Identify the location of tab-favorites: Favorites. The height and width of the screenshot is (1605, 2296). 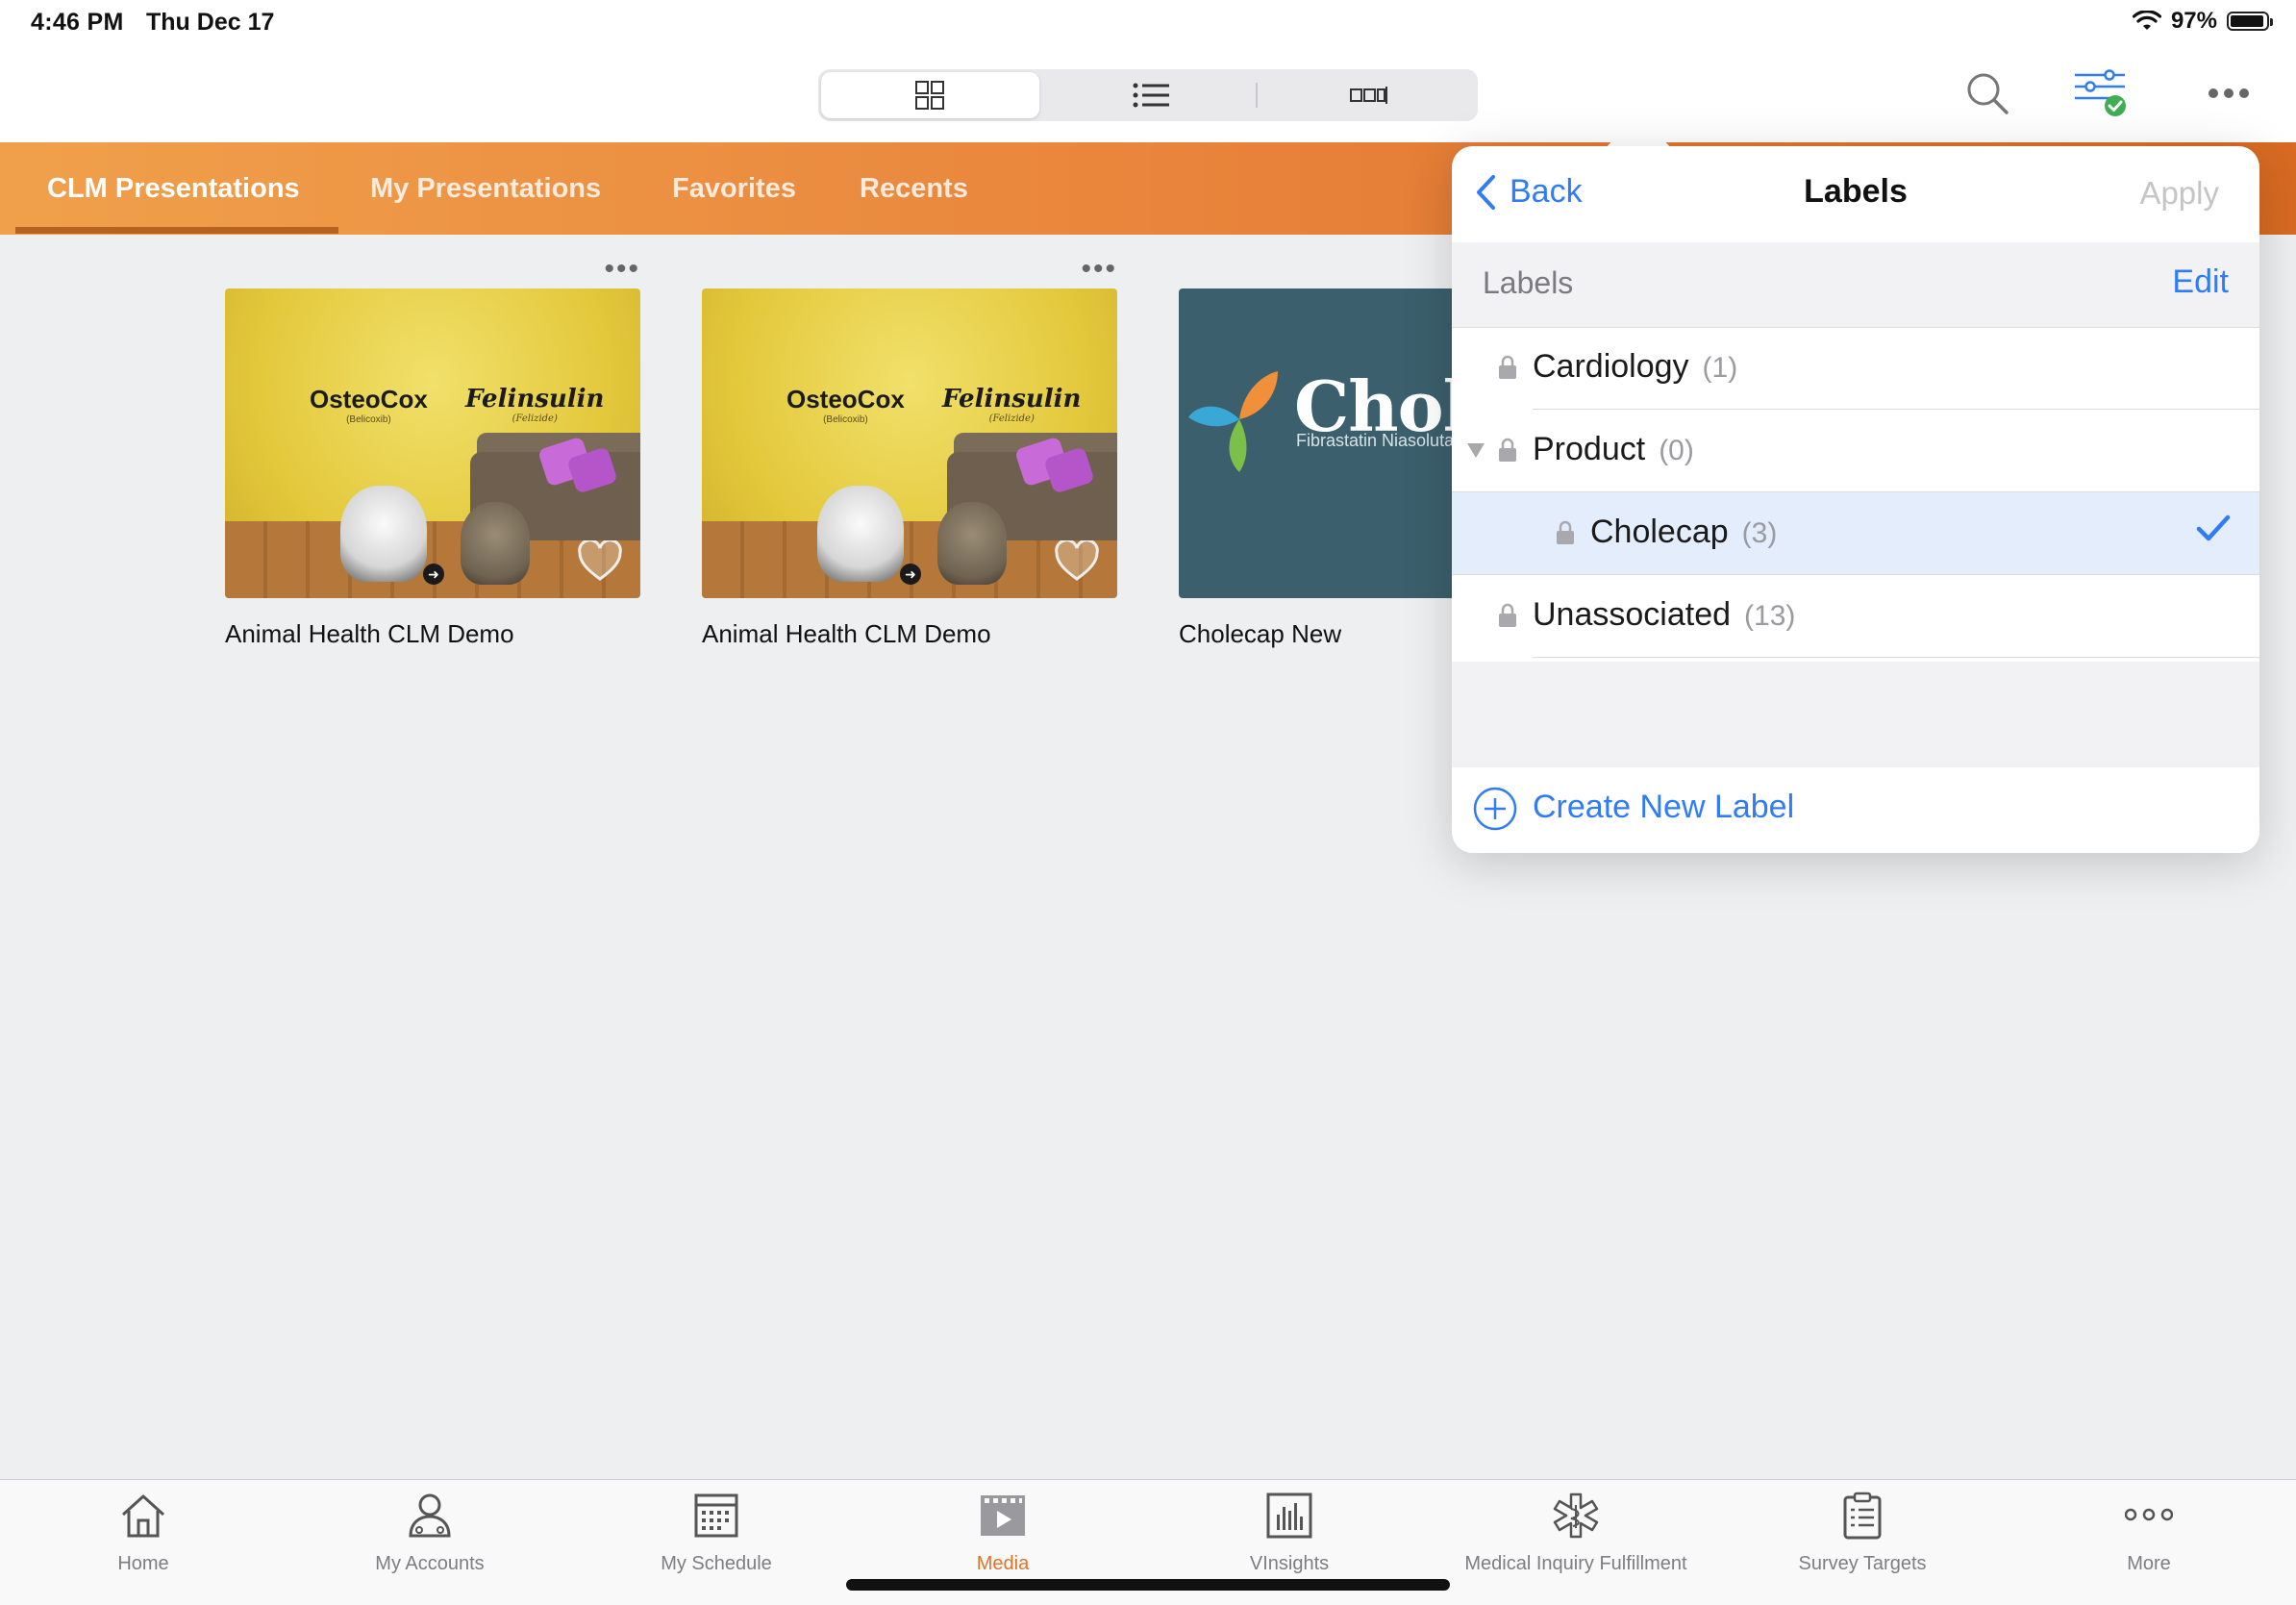
(734, 188).